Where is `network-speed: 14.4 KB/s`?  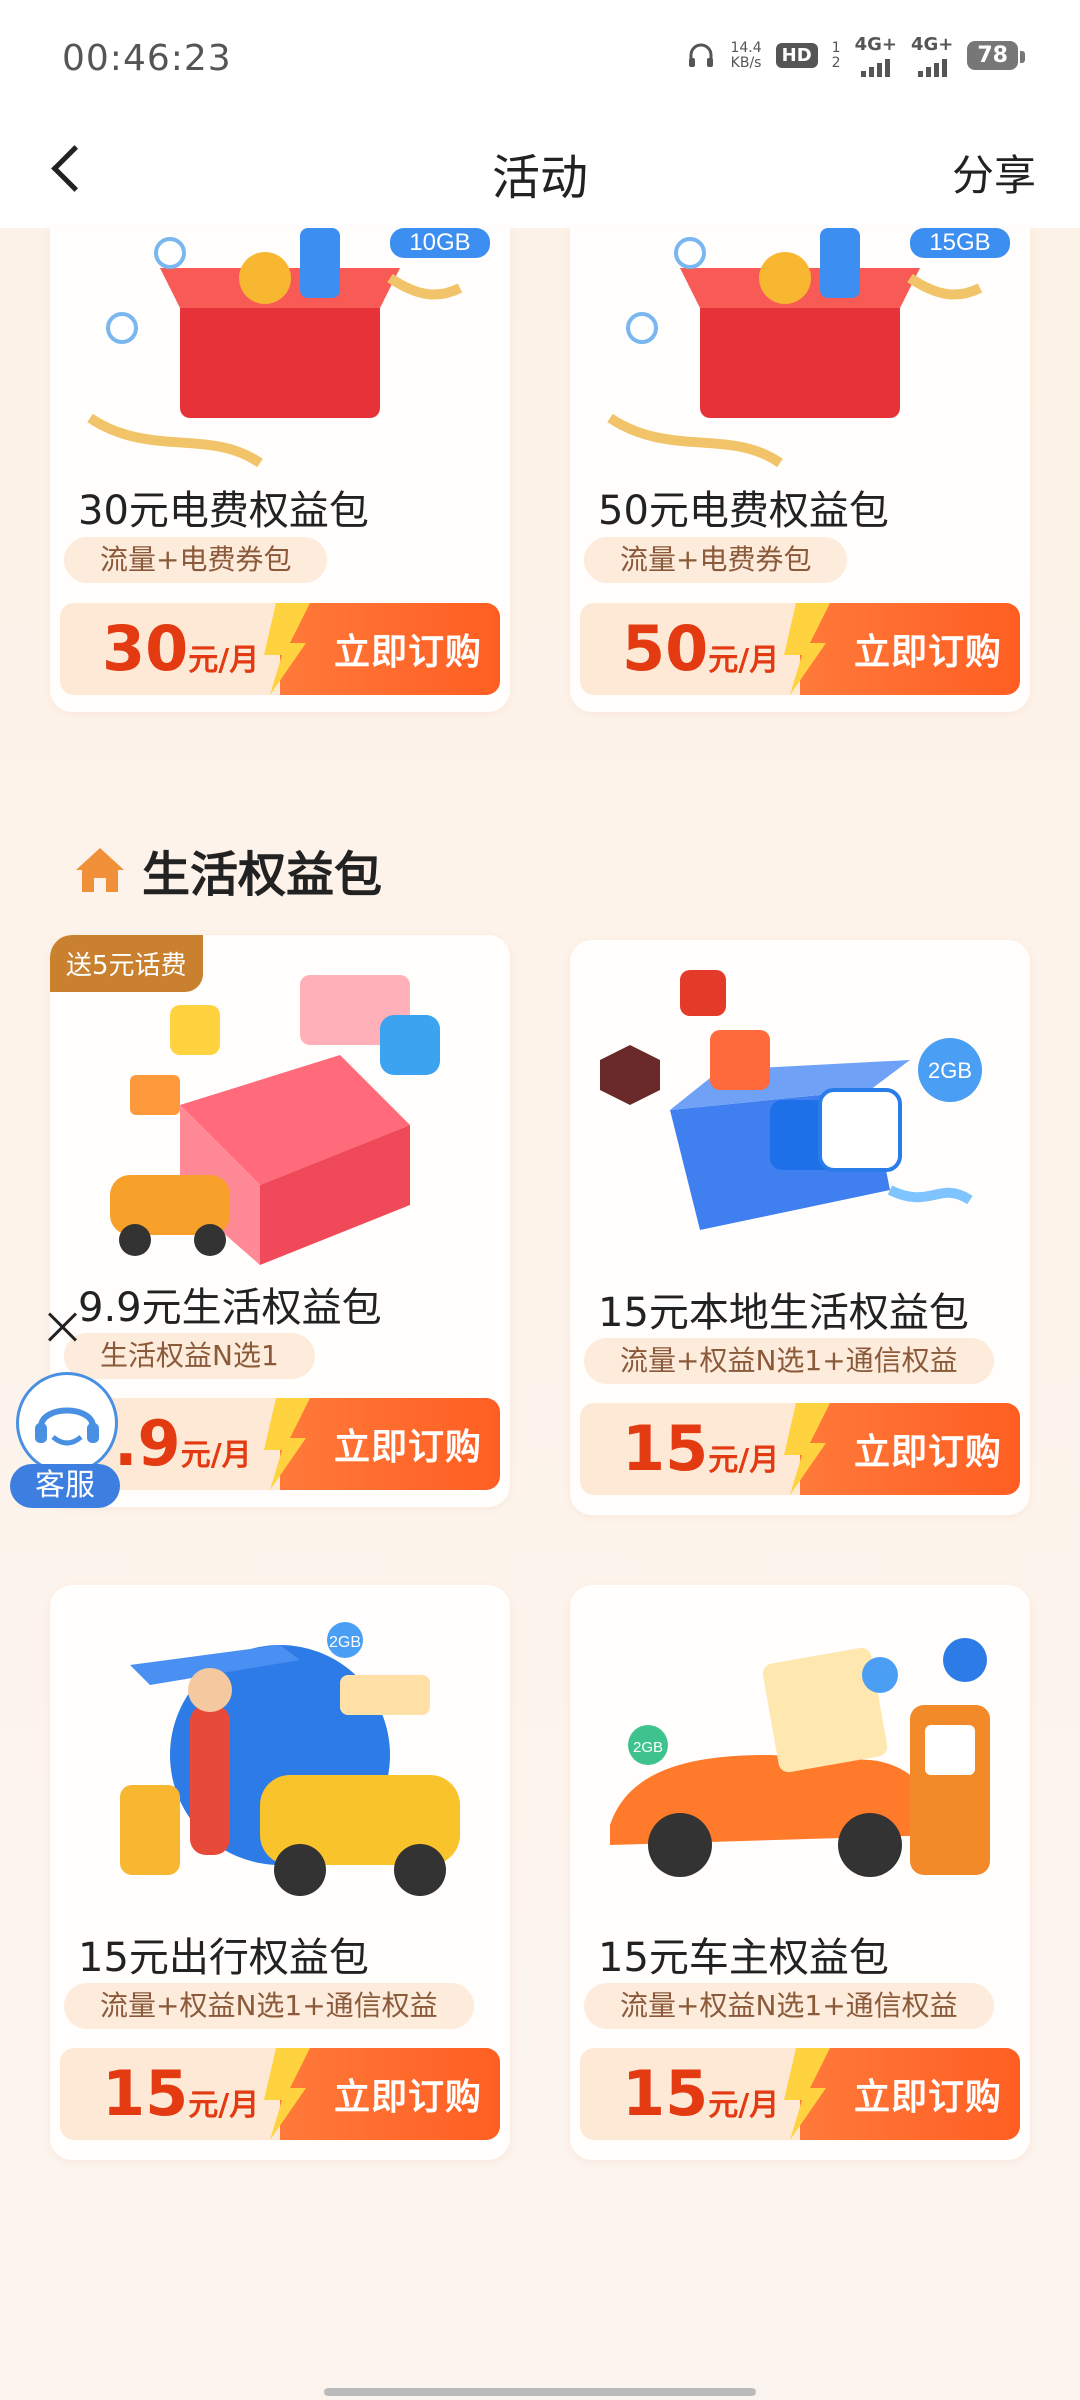
network-speed: 14.4 KB/s is located at coordinates (746, 55).